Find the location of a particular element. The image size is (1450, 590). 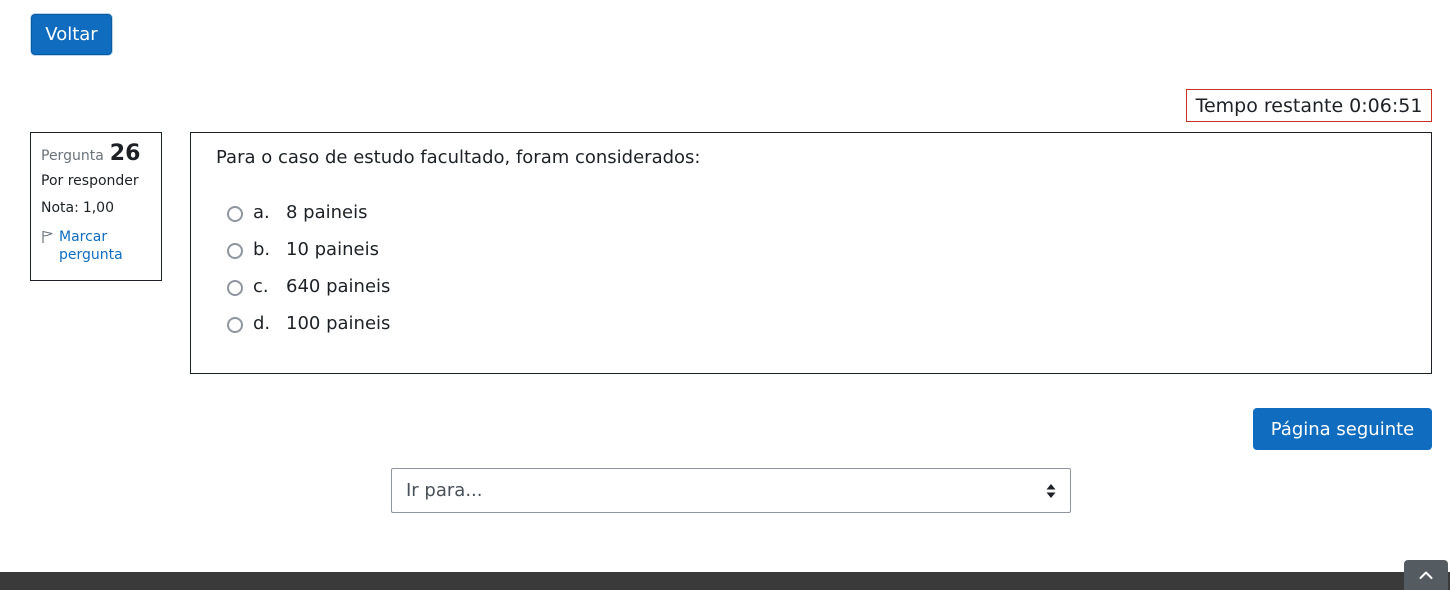

answer-text: 100 paineis is located at coordinates (338, 323).